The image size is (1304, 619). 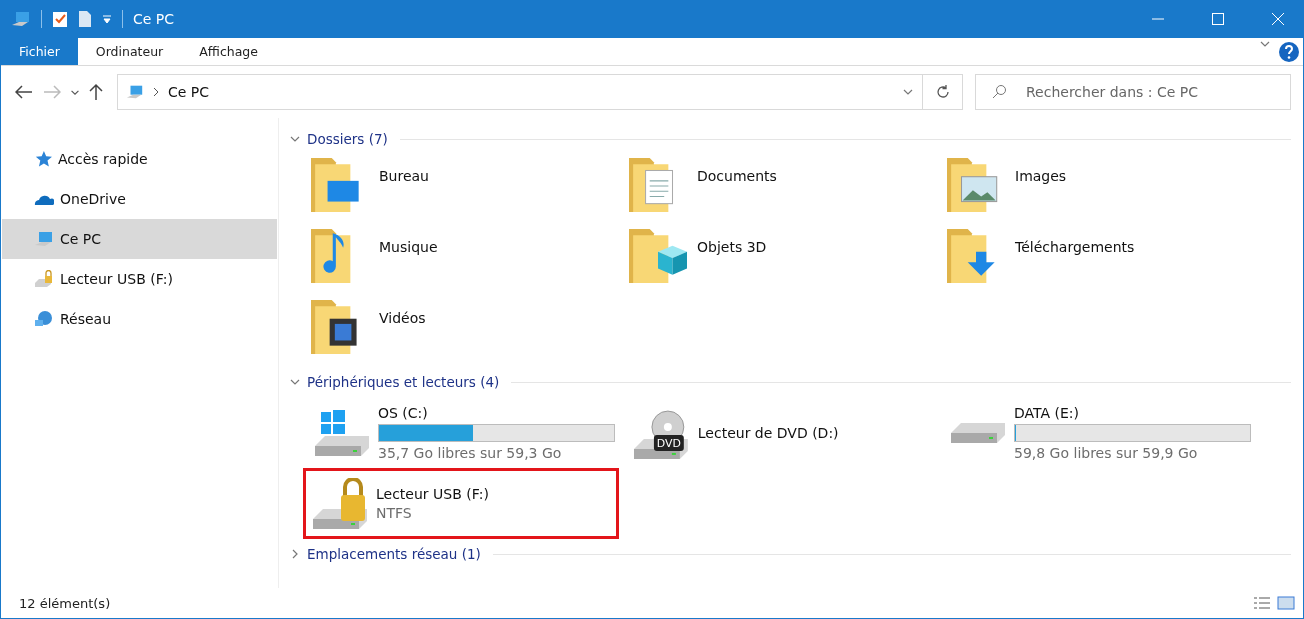 I want to click on sidebar-item: Réseau, so click(x=139, y=319).